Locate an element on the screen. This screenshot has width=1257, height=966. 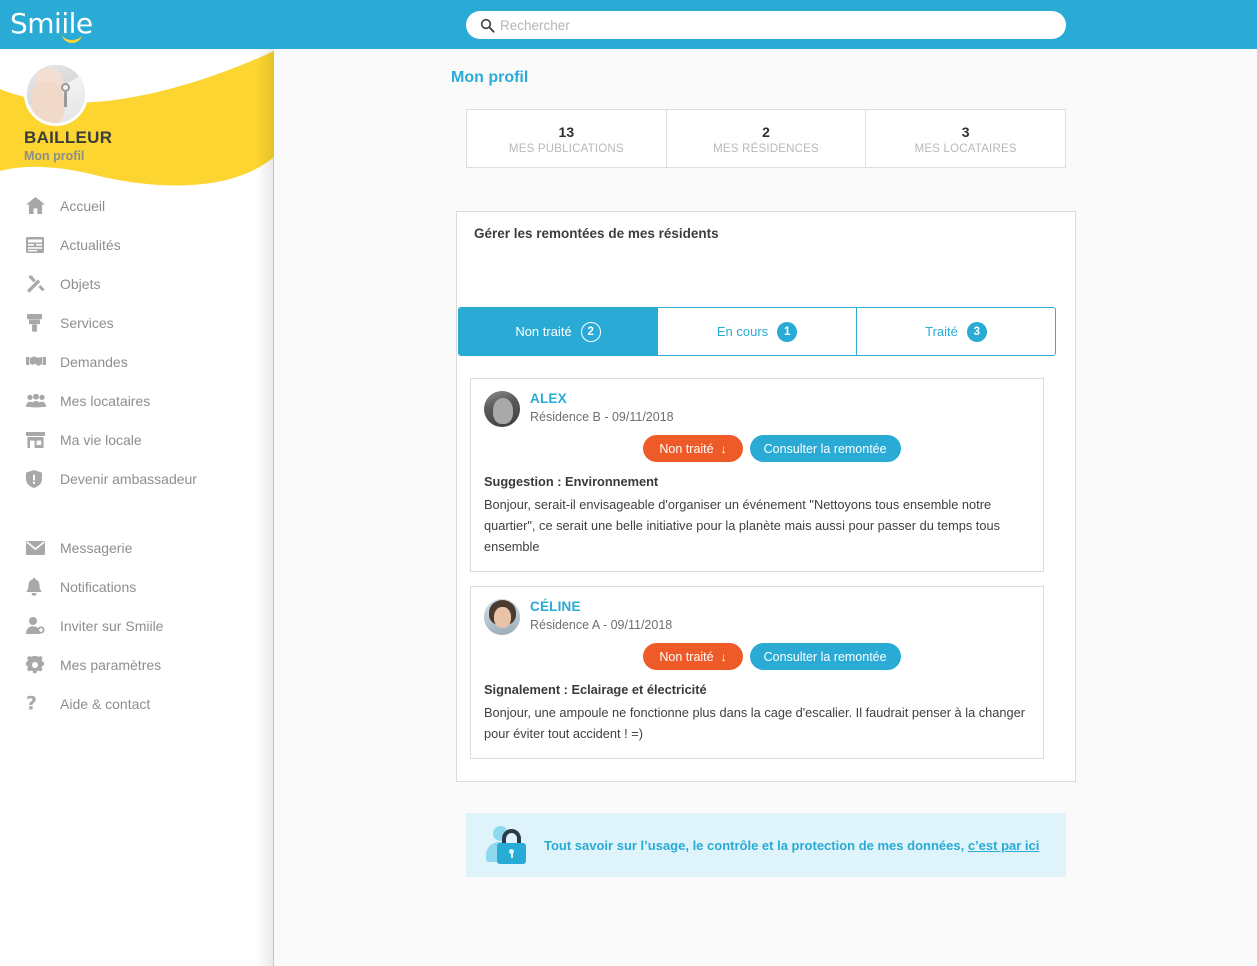
sidebar-item-label: Ma vie locale is located at coordinates (101, 439).